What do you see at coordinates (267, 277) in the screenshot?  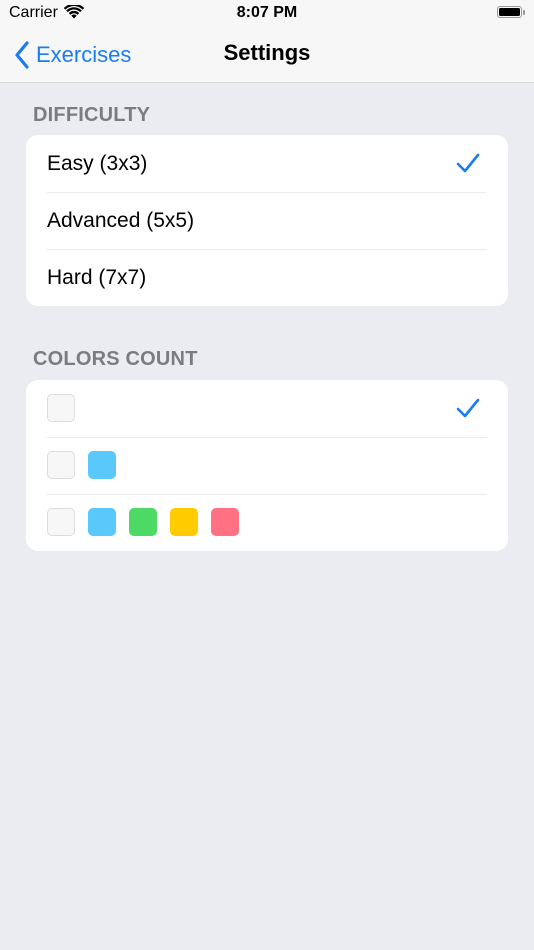 I see `difficulty-option-hard: Hard (7x7)` at bounding box center [267, 277].